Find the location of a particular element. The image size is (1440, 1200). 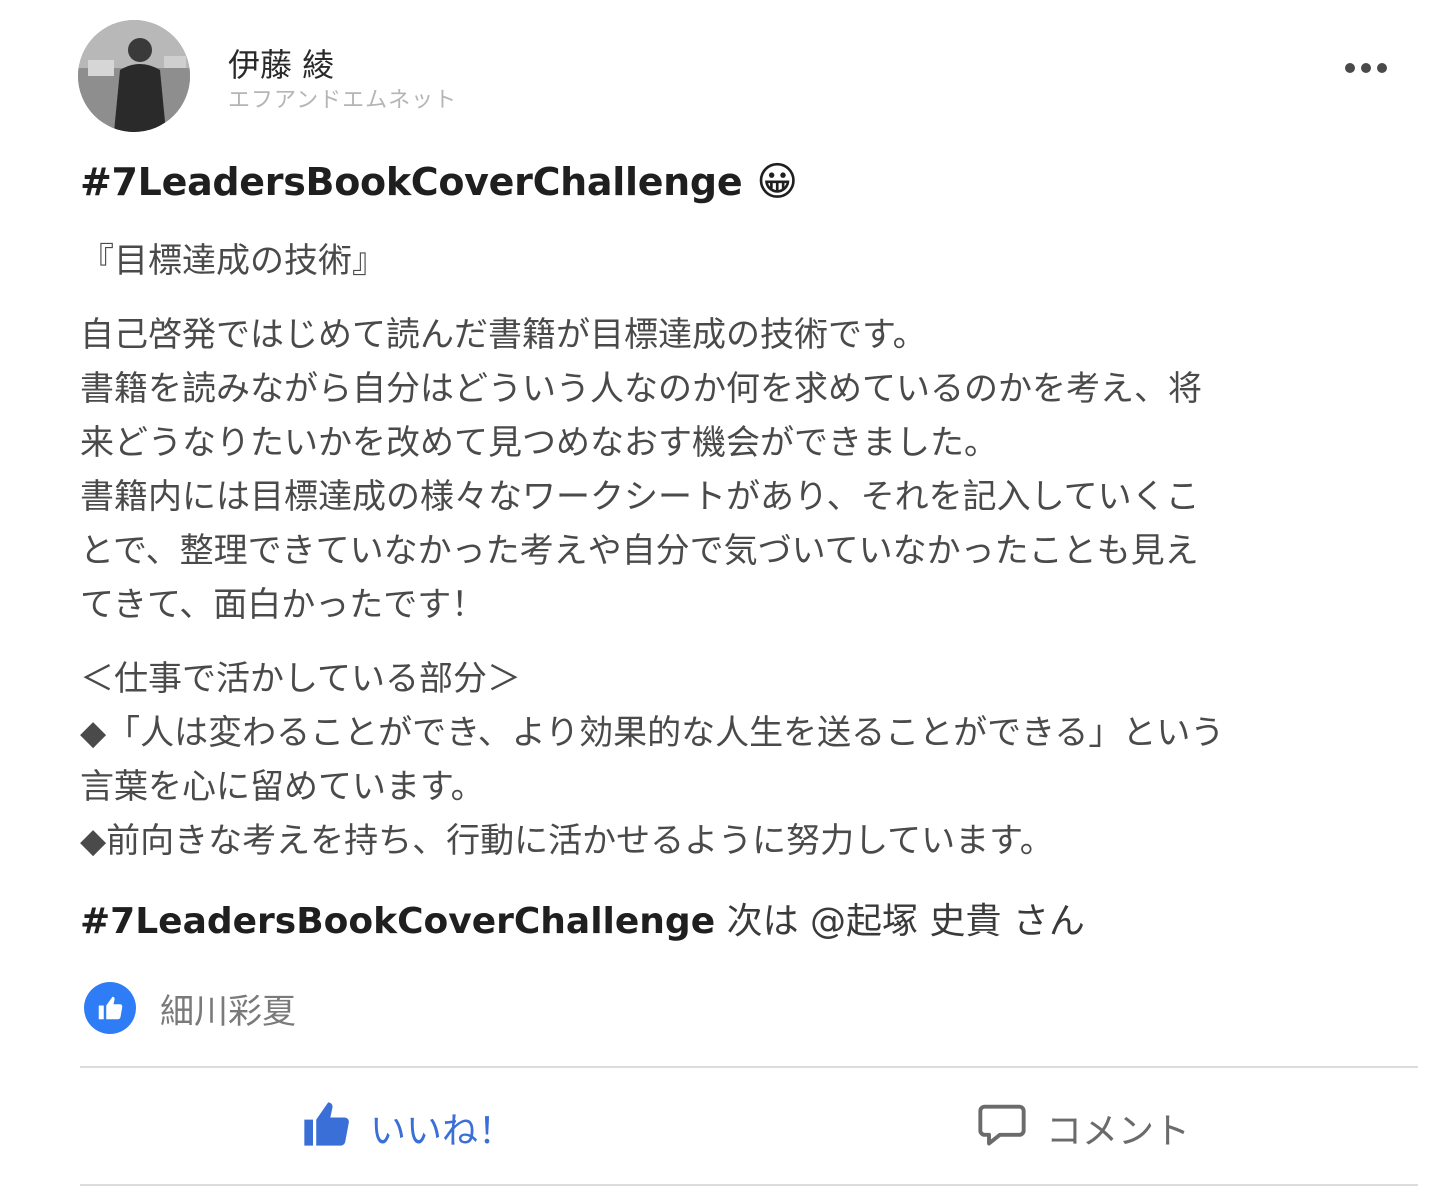

comment-button-label: コメント is located at coordinates (1118, 1131).